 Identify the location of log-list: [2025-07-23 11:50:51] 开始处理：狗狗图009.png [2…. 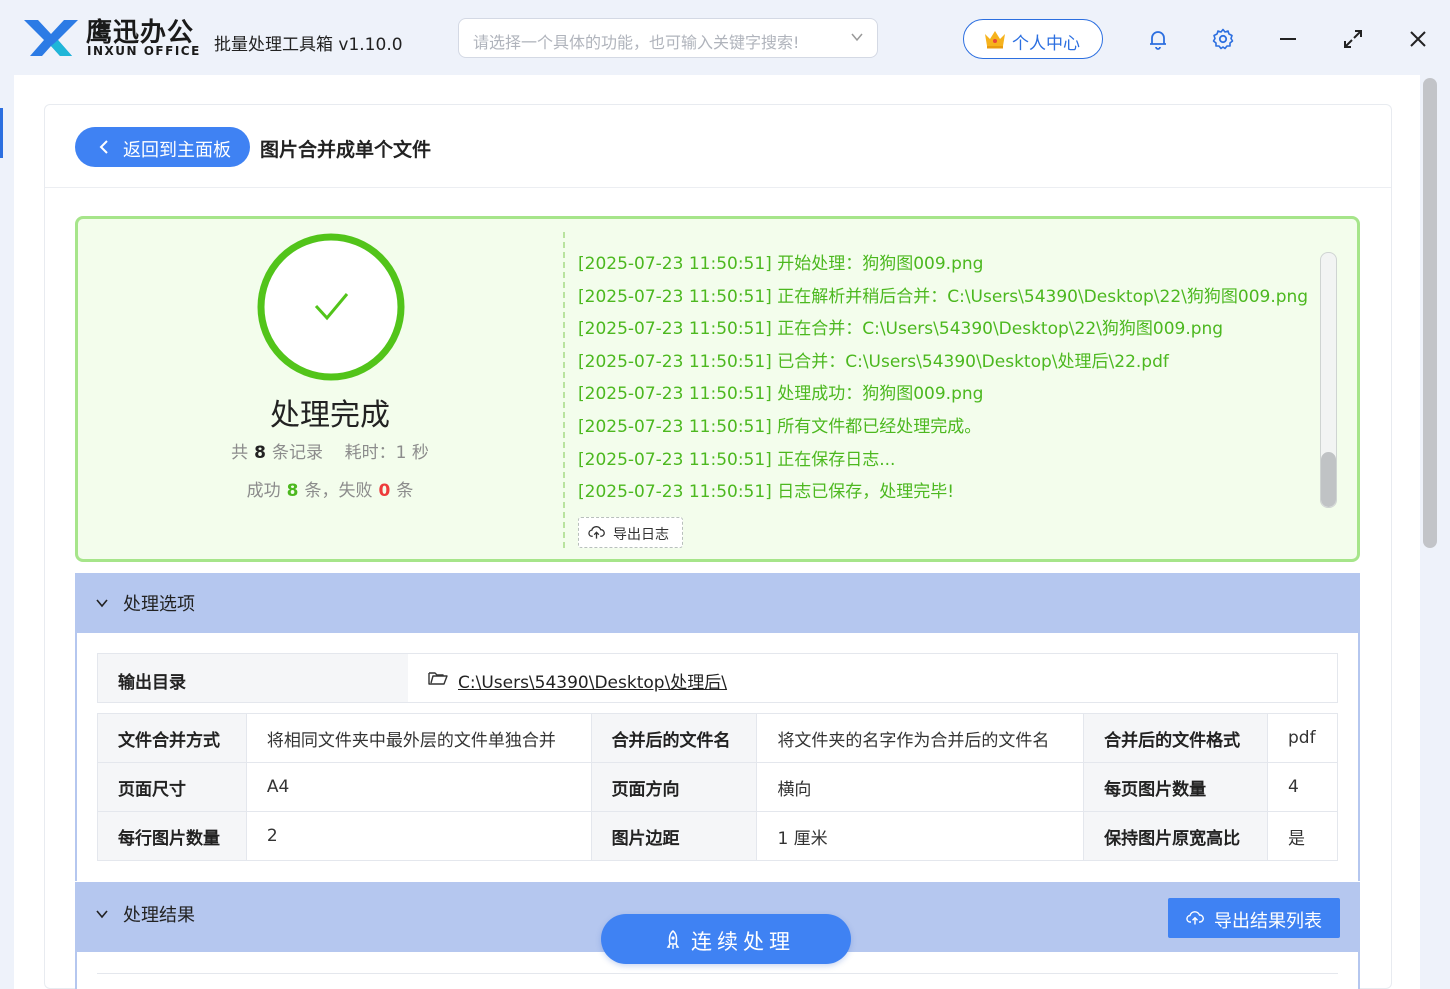
(943, 379).